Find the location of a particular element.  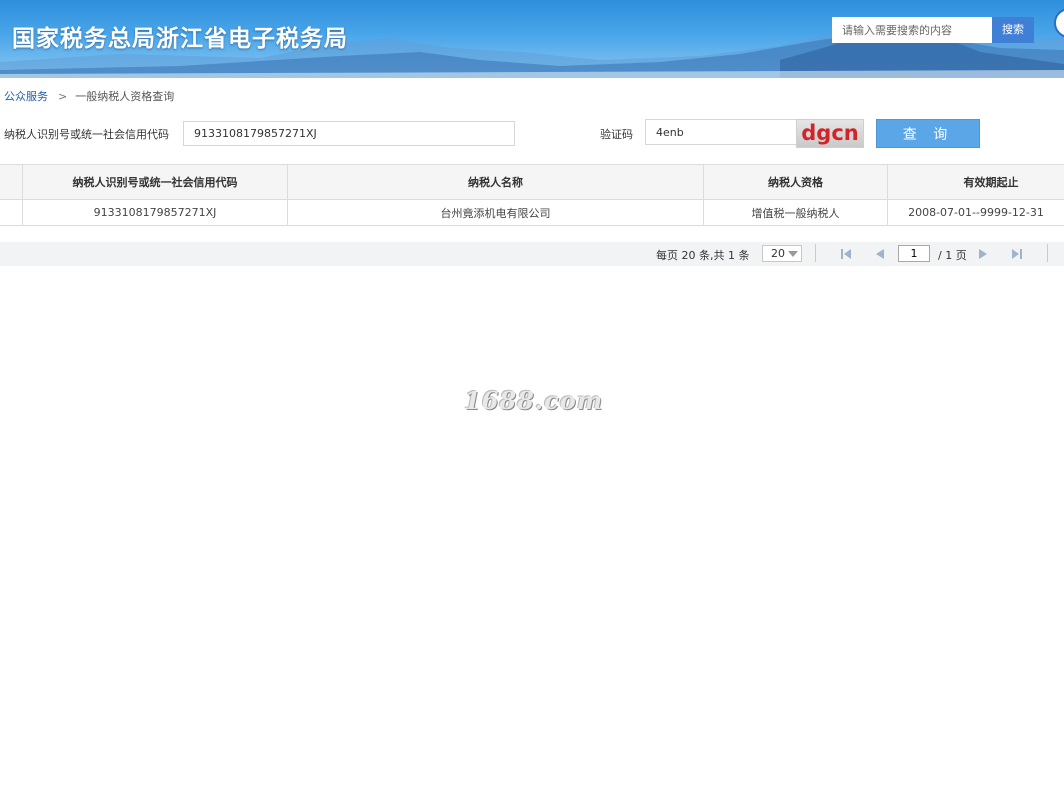

previous-page-icon is located at coordinates (880, 254).